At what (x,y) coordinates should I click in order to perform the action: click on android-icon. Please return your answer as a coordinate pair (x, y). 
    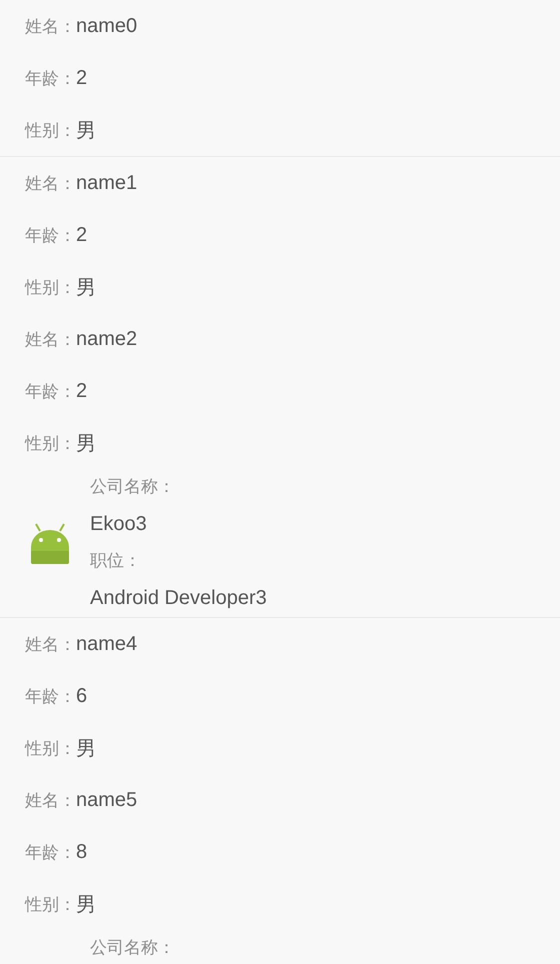
    Looking at the image, I should click on (50, 543).